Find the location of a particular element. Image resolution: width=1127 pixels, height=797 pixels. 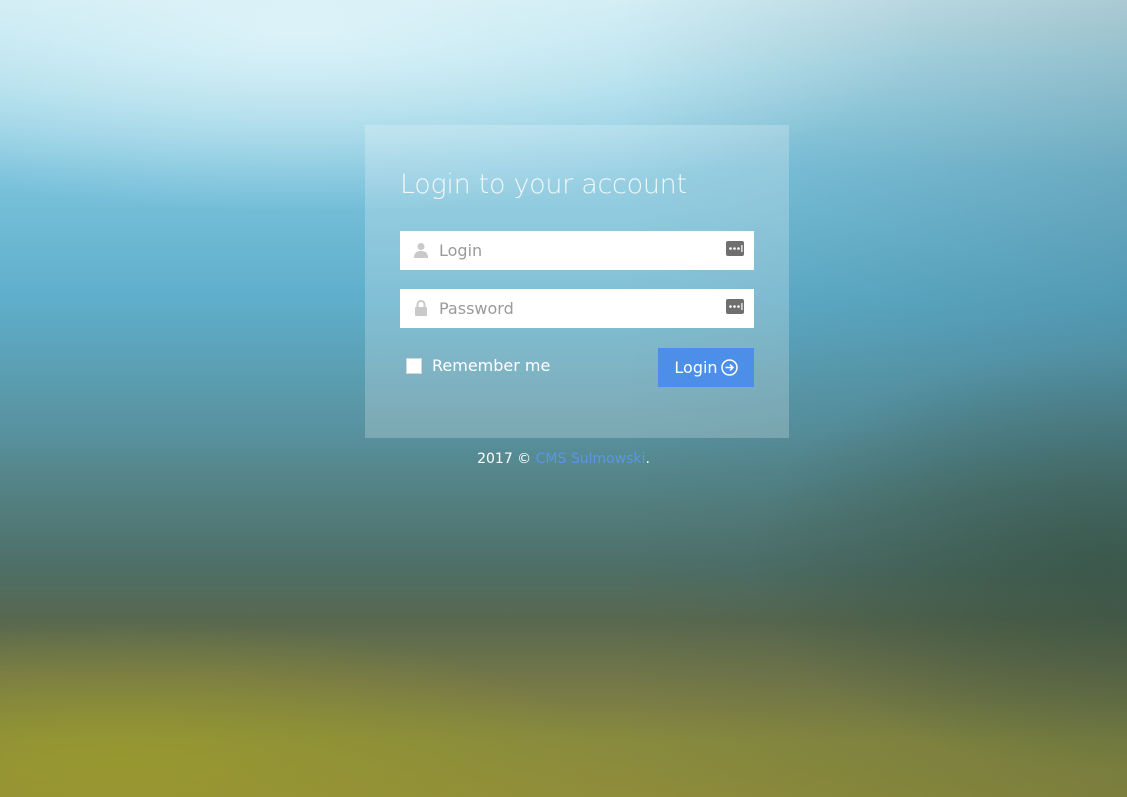

login-button: Login is located at coordinates (706, 367).